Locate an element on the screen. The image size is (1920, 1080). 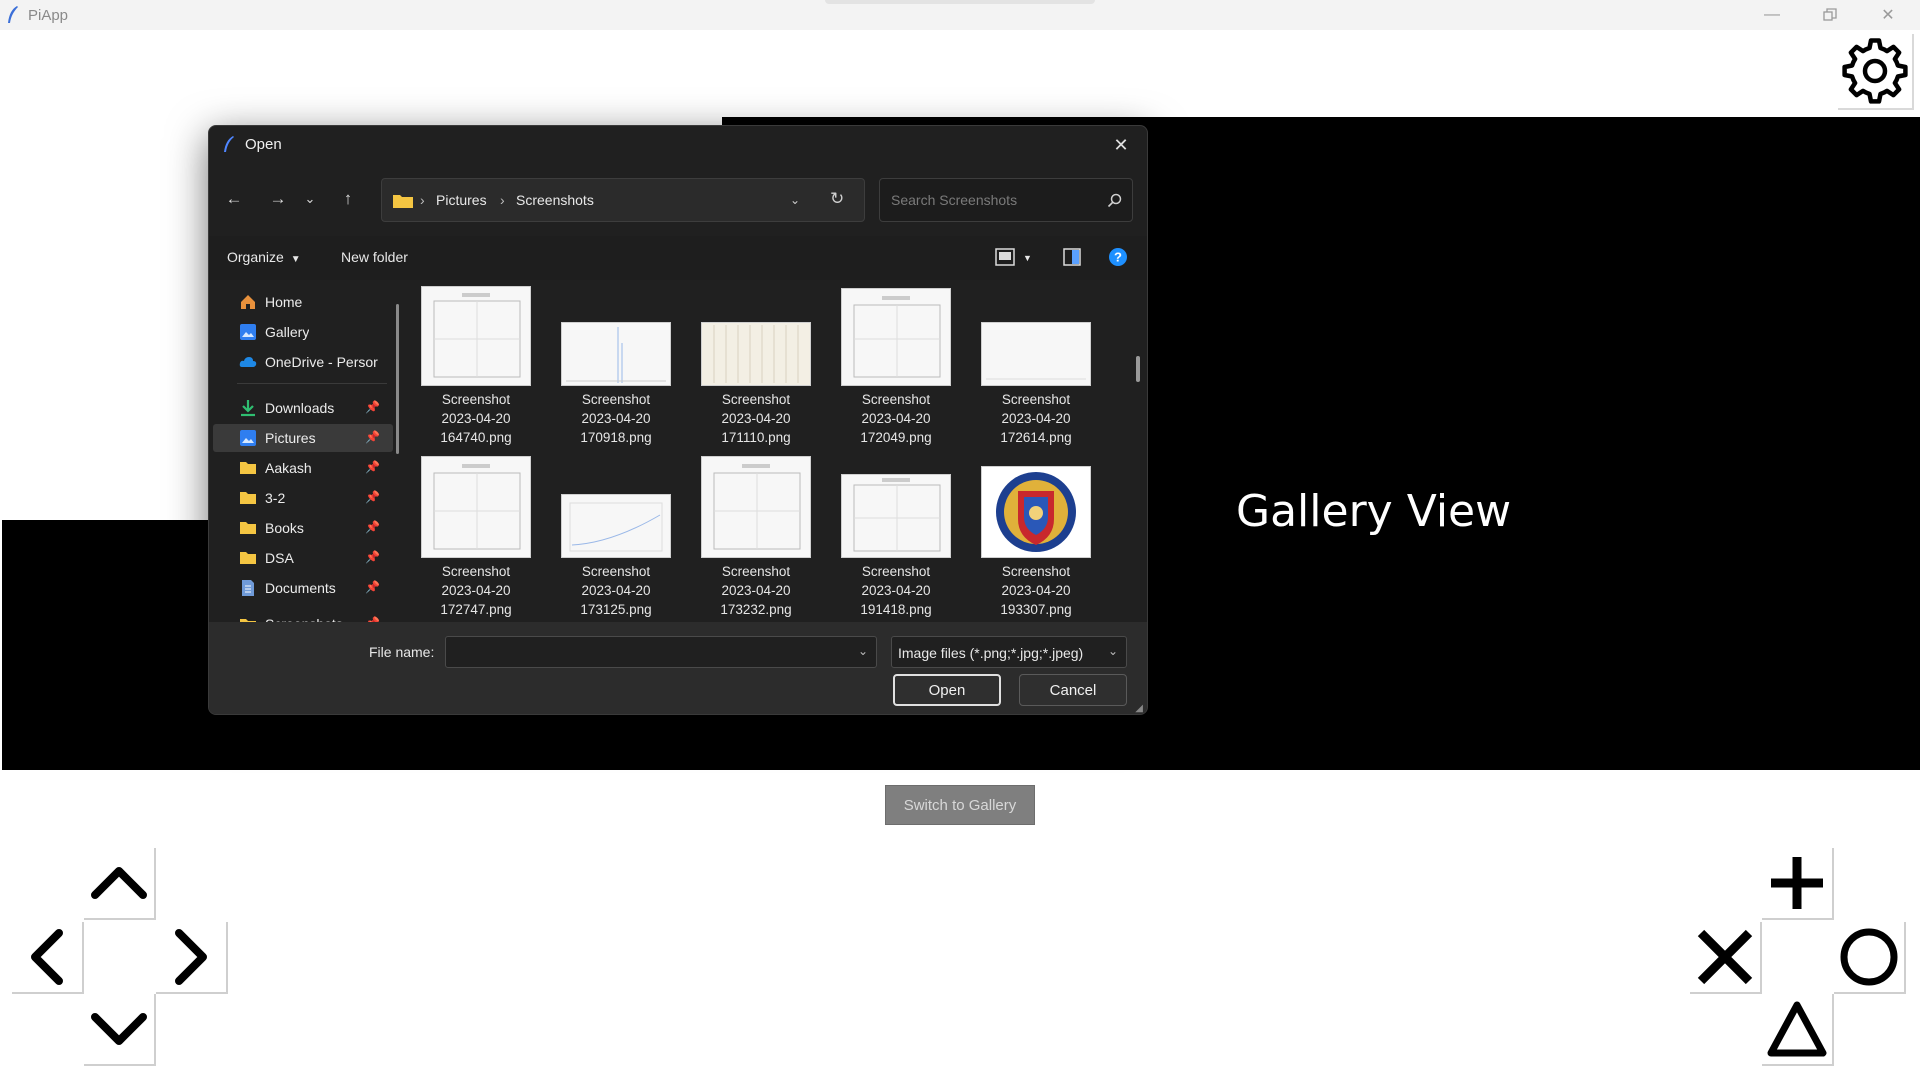
resize-grip-icon: ◢ is located at coordinates (1139, 708).